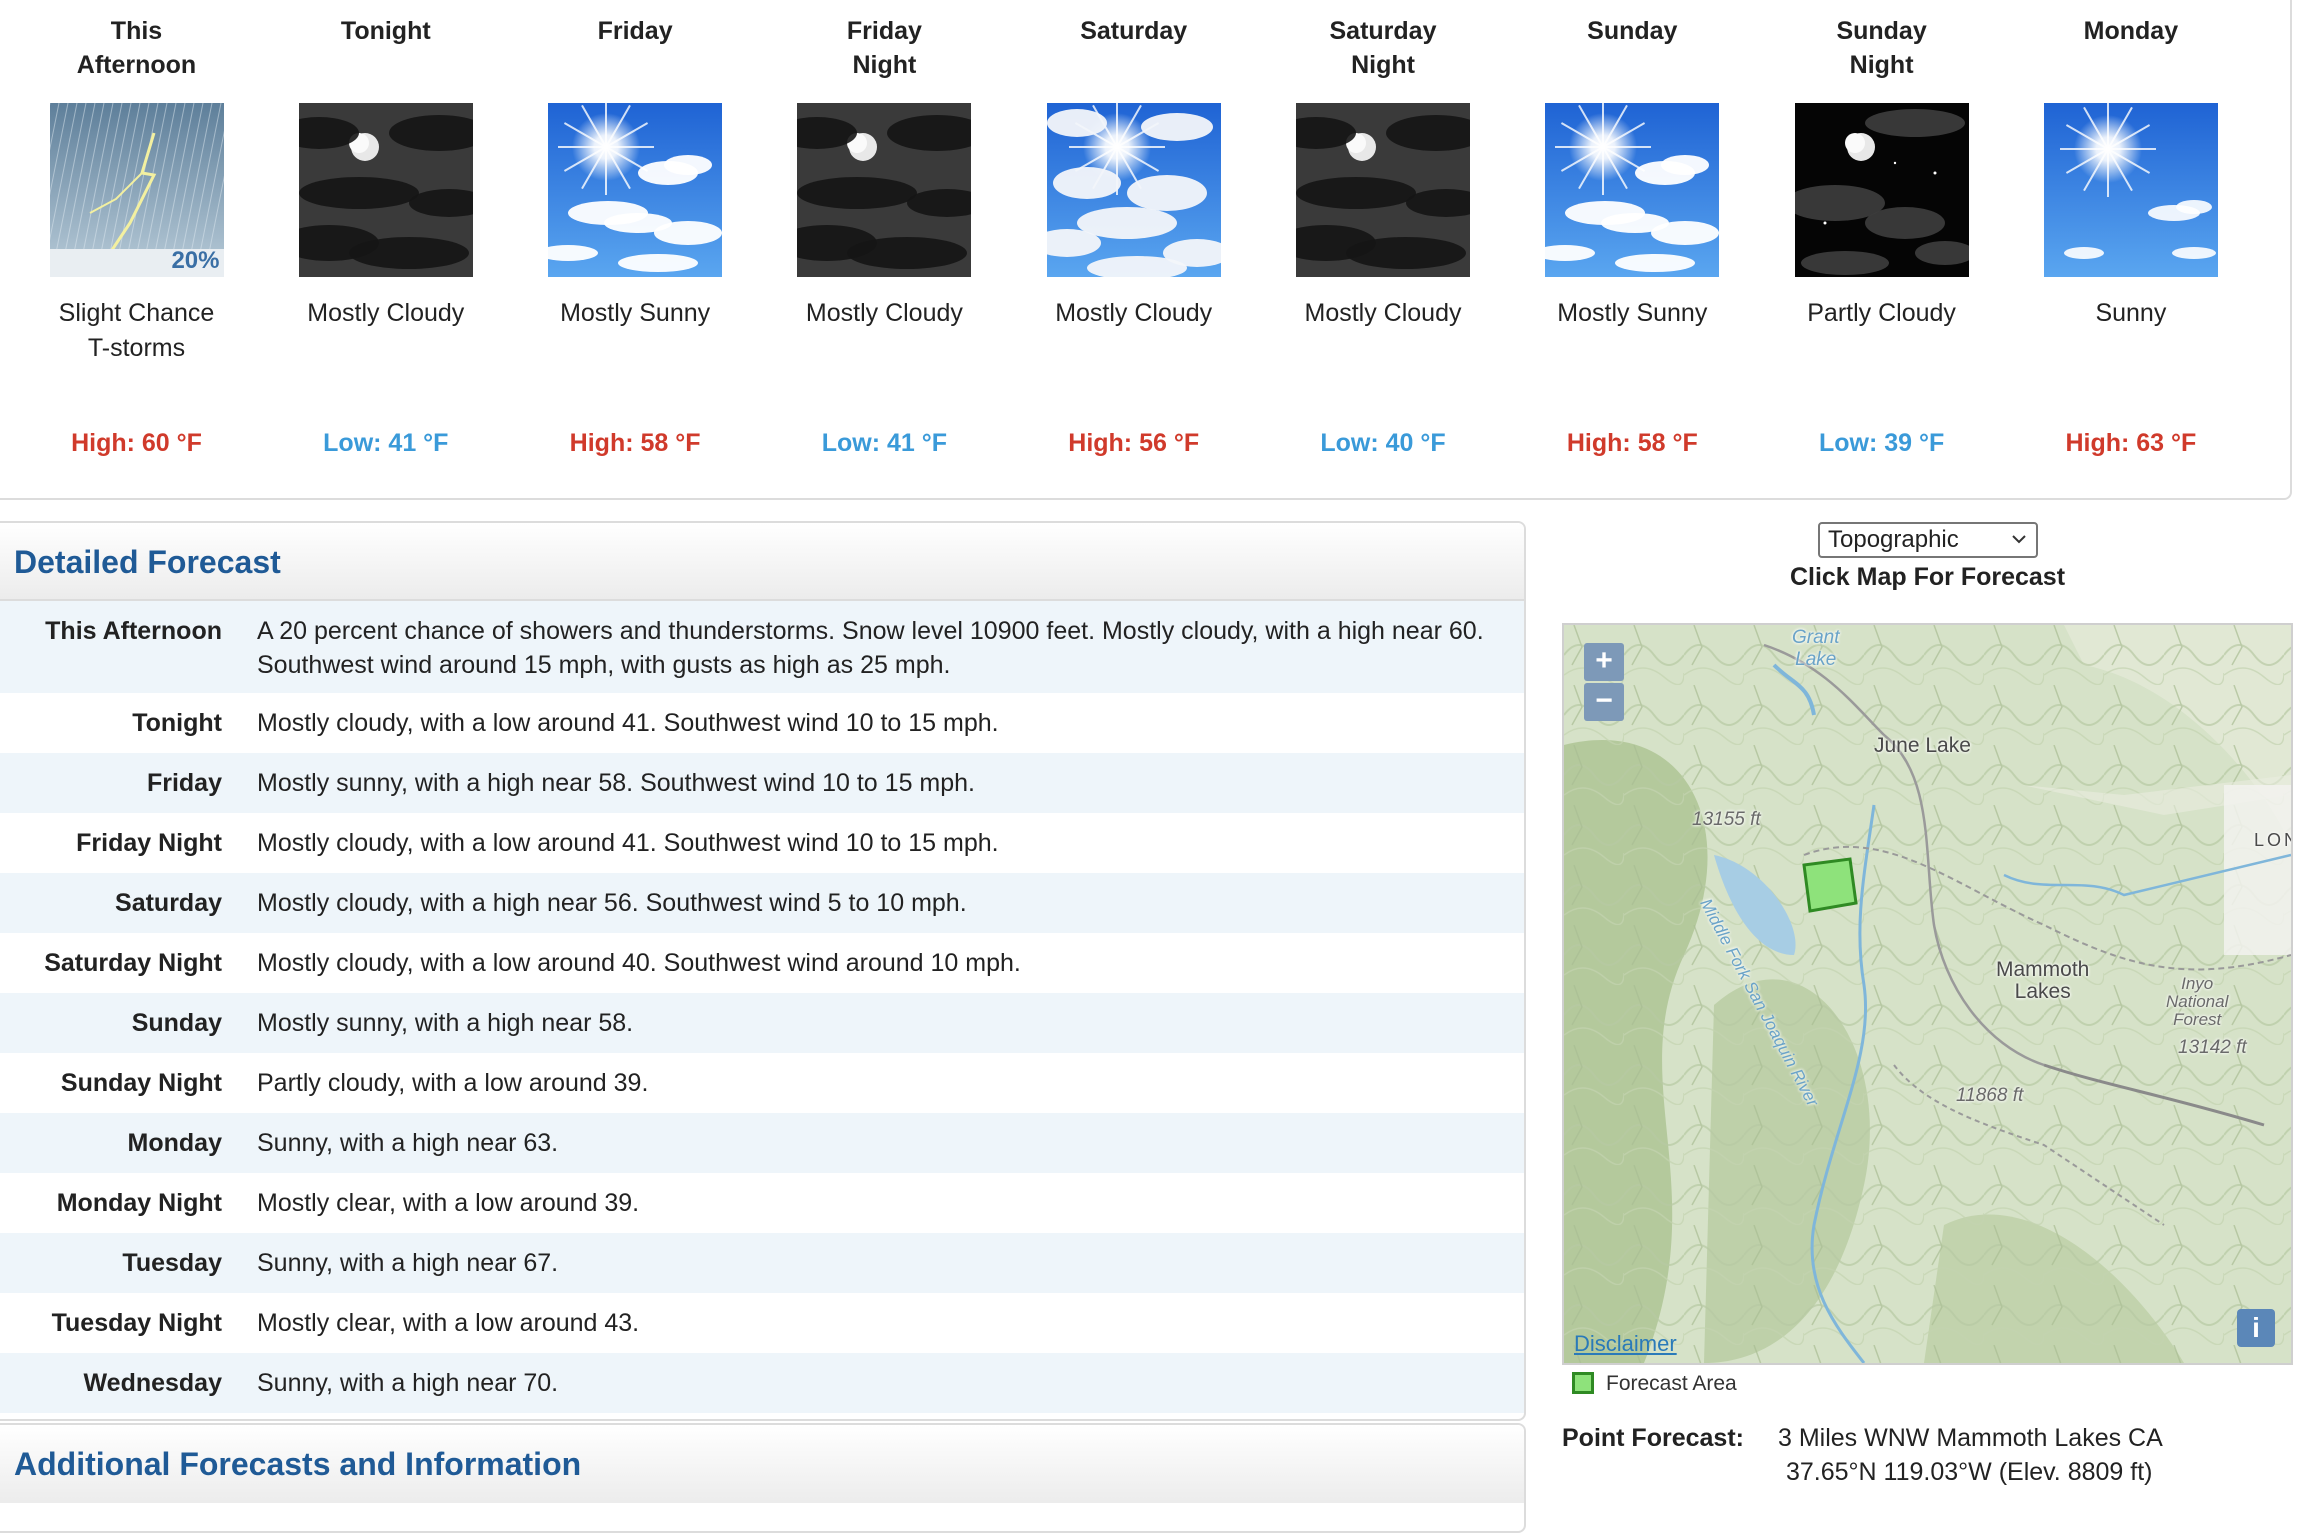 The width and height of the screenshot is (2298, 1533). Describe the element at coordinates (133, 631) in the screenshot. I see `detailed-forecast-label: This Afternoon` at that location.